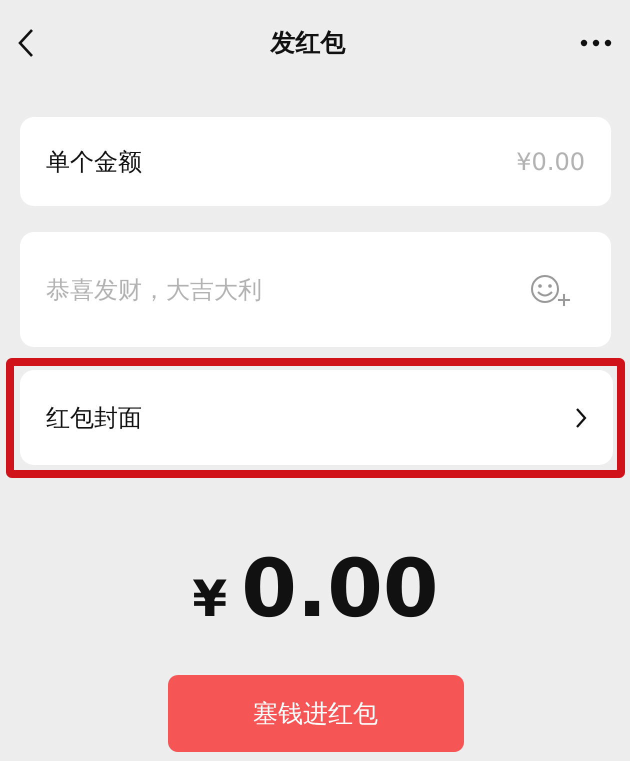 Image resolution: width=630 pixels, height=761 pixels. I want to click on total-amount: 0.00, so click(340, 588).